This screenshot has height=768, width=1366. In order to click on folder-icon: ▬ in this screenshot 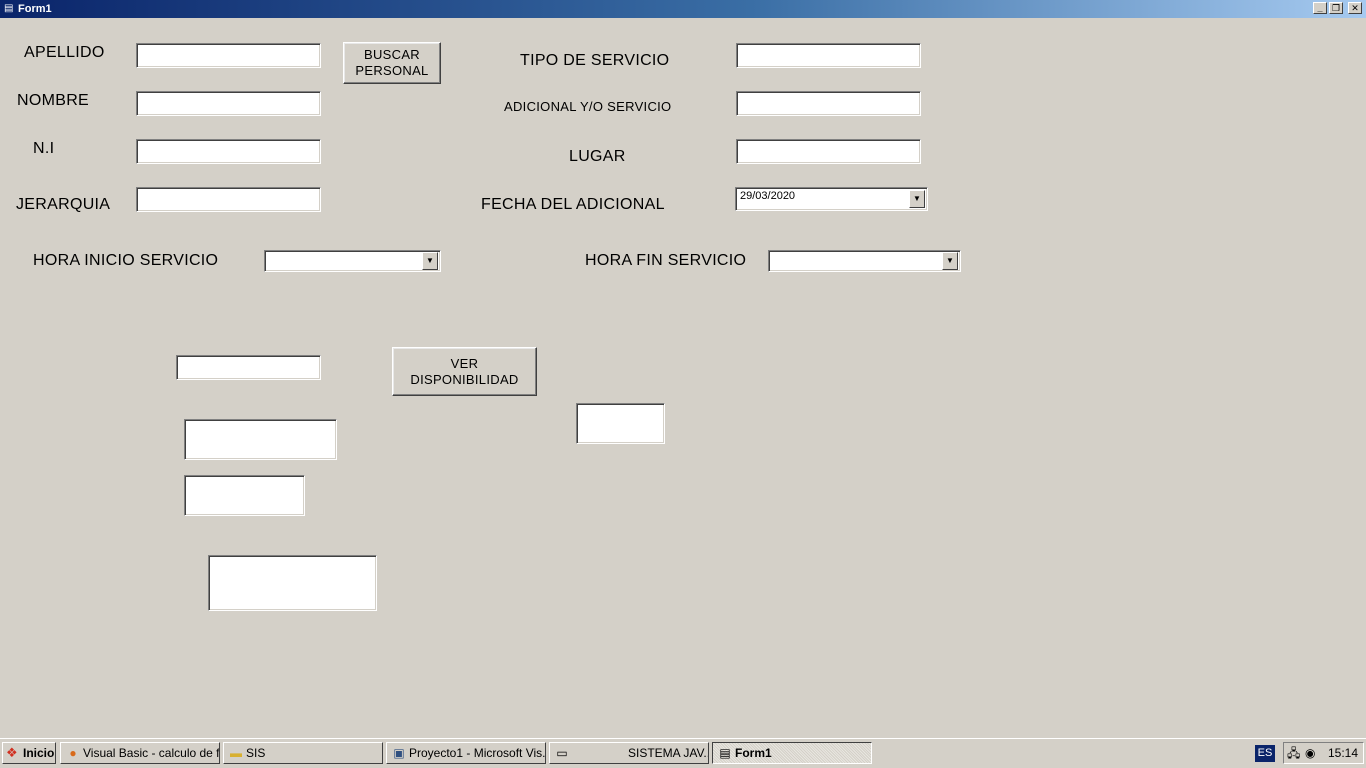, I will do `click(236, 753)`.